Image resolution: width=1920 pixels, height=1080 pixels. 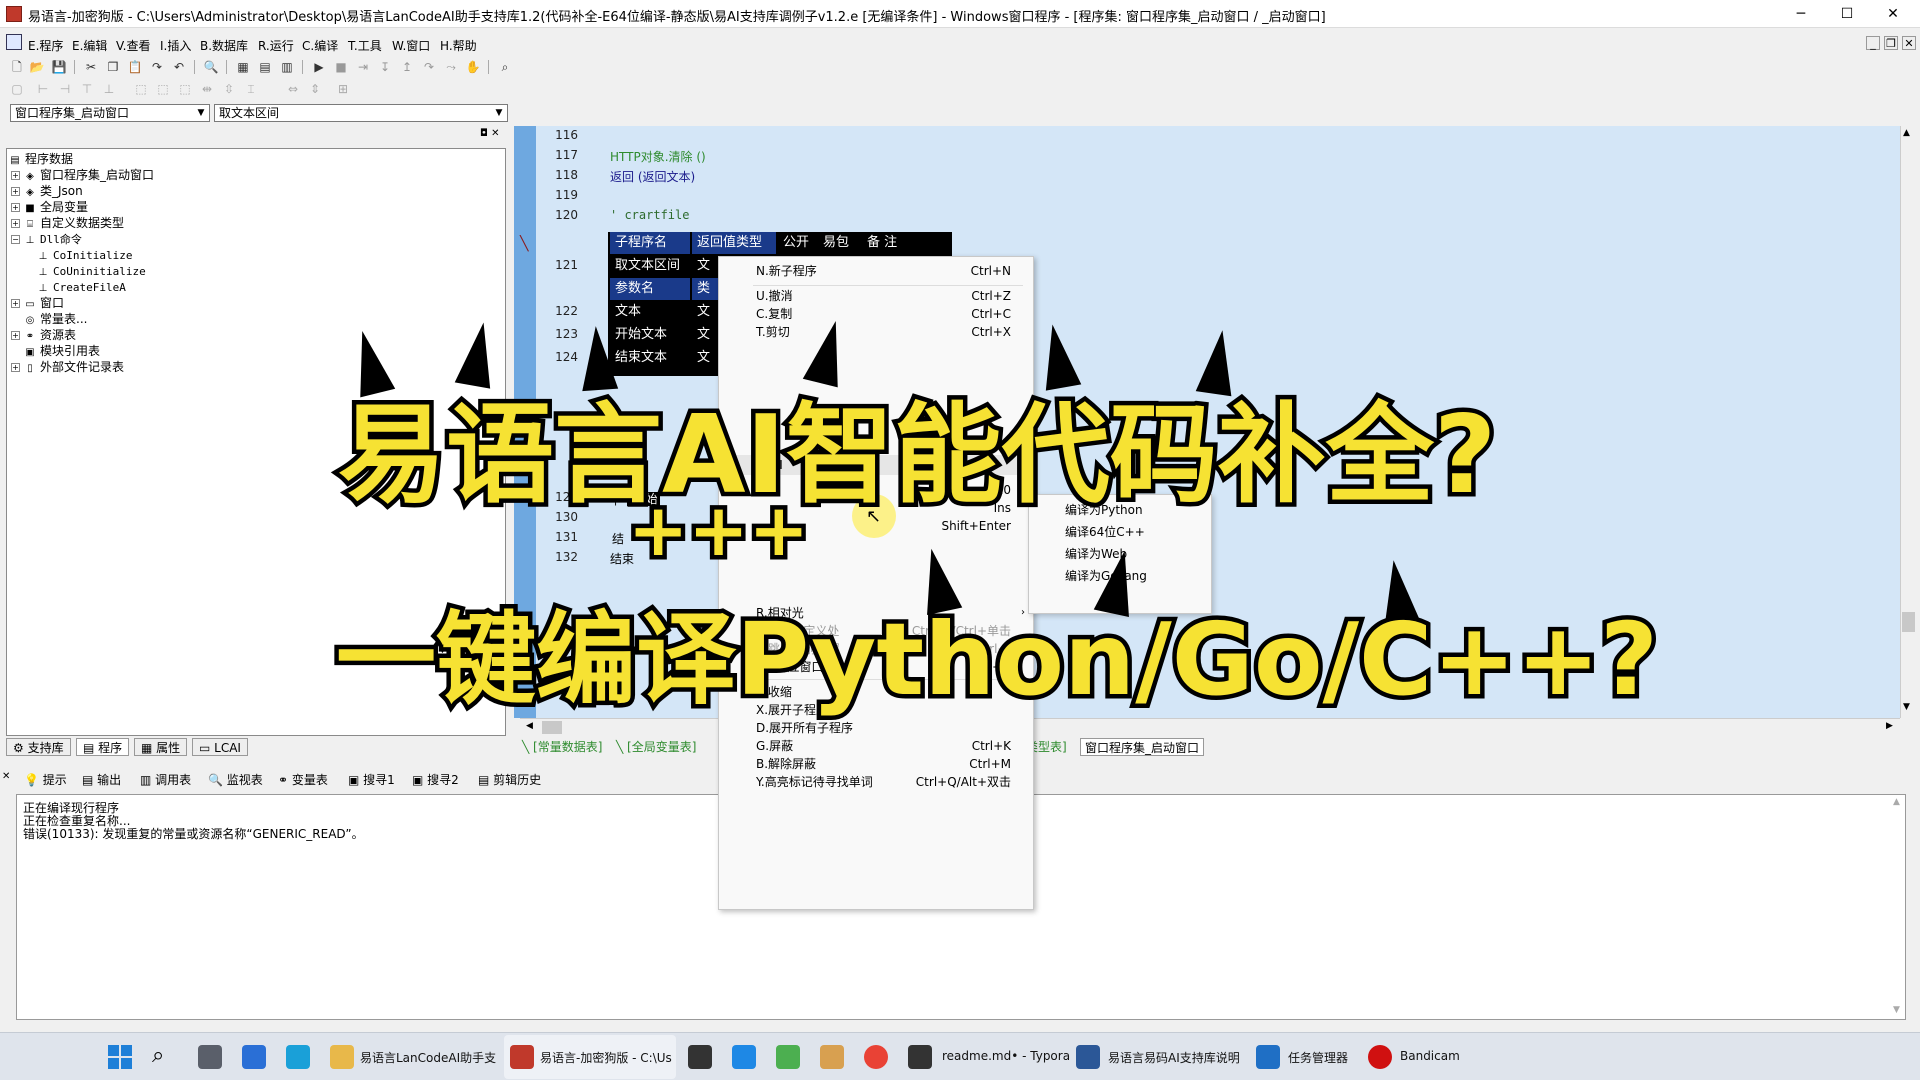 I want to click on step-out-icon: ↥, so click(x=407, y=67).